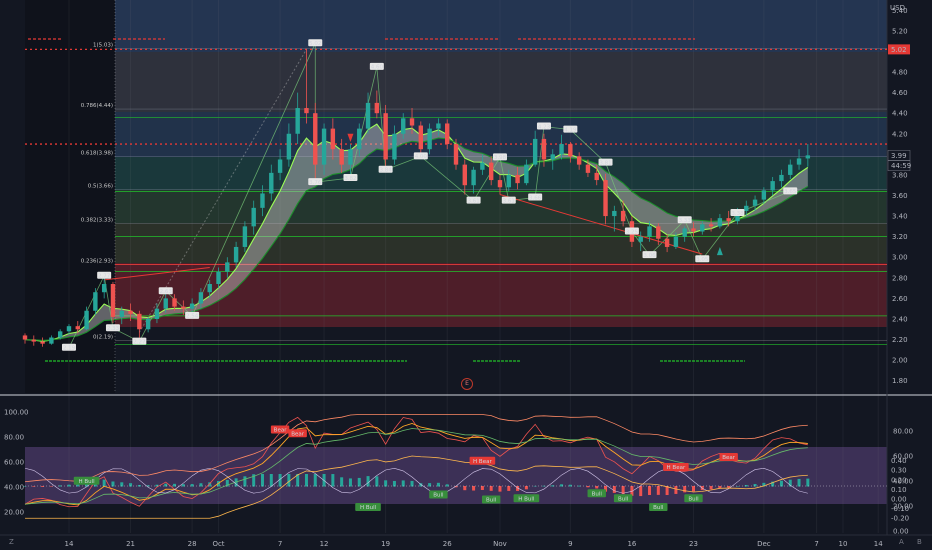  What do you see at coordinates (467, 384) in the screenshot?
I see `event-marker: E` at bounding box center [467, 384].